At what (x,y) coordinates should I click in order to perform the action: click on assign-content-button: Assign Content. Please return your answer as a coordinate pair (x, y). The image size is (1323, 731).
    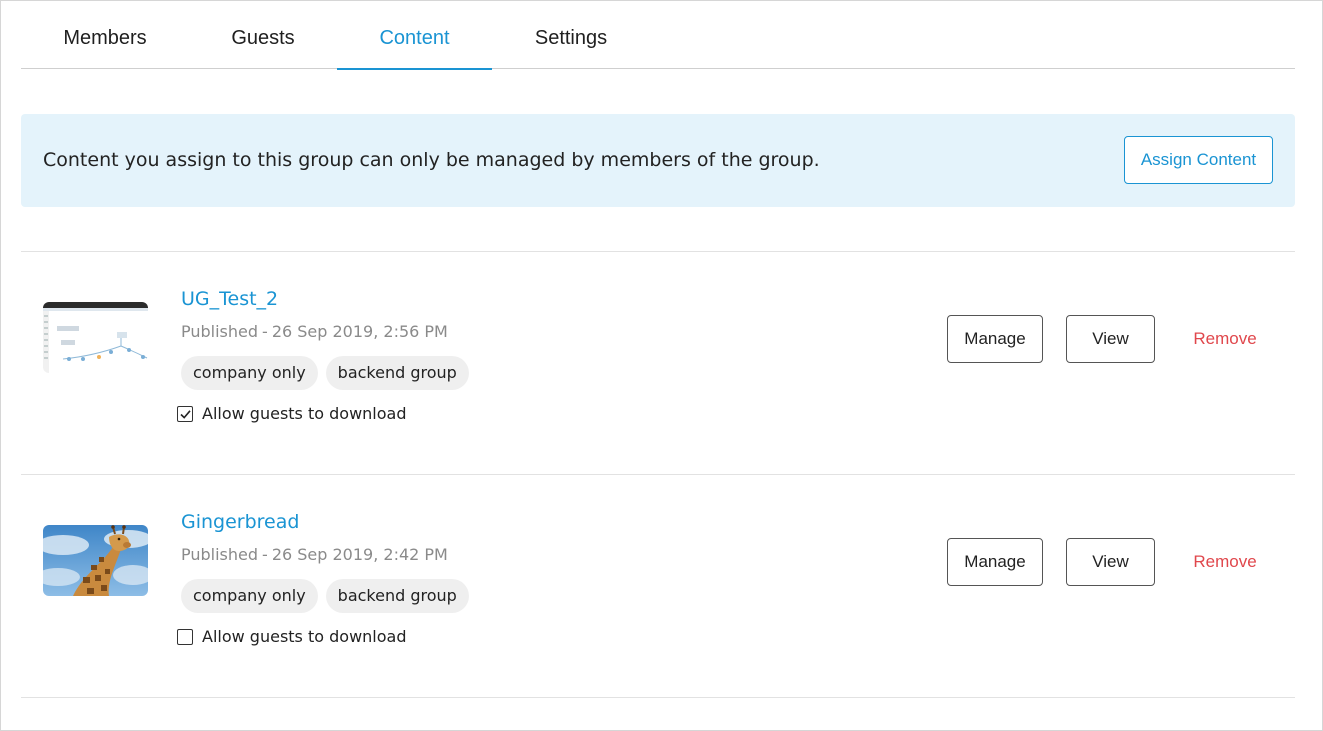
    Looking at the image, I should click on (1198, 160).